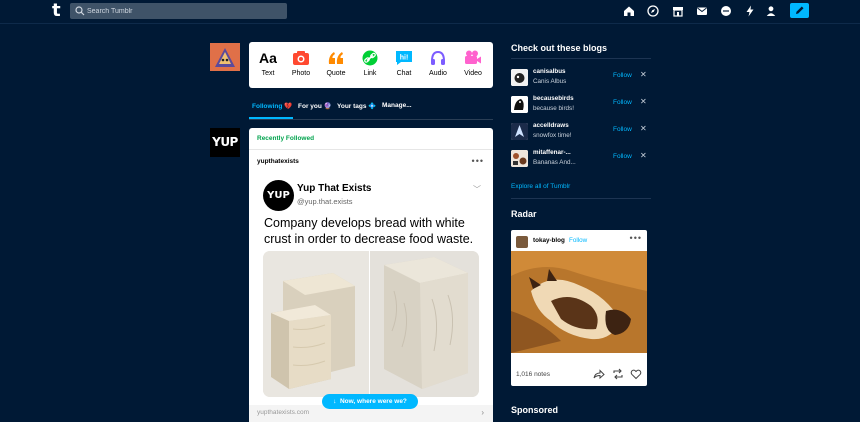 Image resolution: width=860 pixels, height=422 pixels. Describe the element at coordinates (325, 201) in the screenshot. I see `tweet-author-handle: @yup.that.exists` at that location.